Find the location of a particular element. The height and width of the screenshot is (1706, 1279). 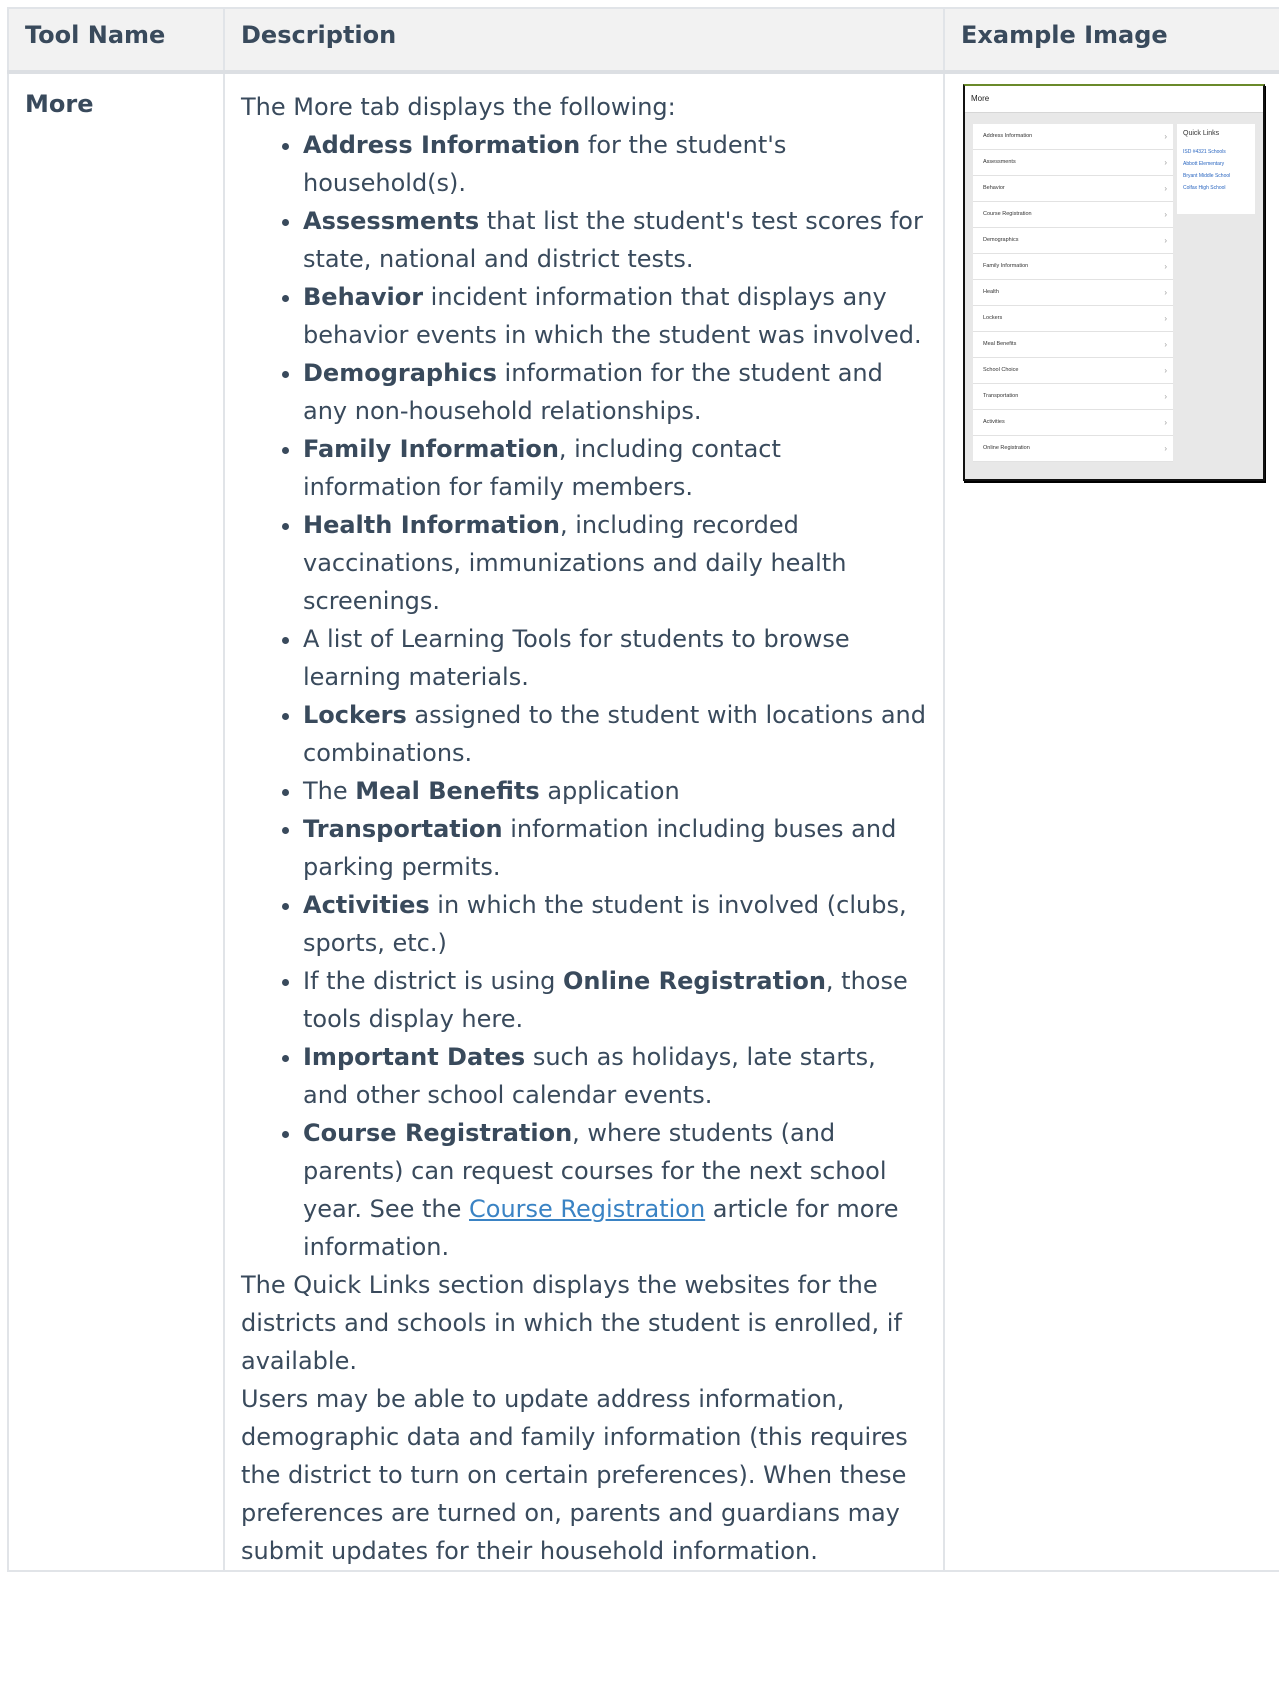

feature-name: Assessments is located at coordinates (391, 221).